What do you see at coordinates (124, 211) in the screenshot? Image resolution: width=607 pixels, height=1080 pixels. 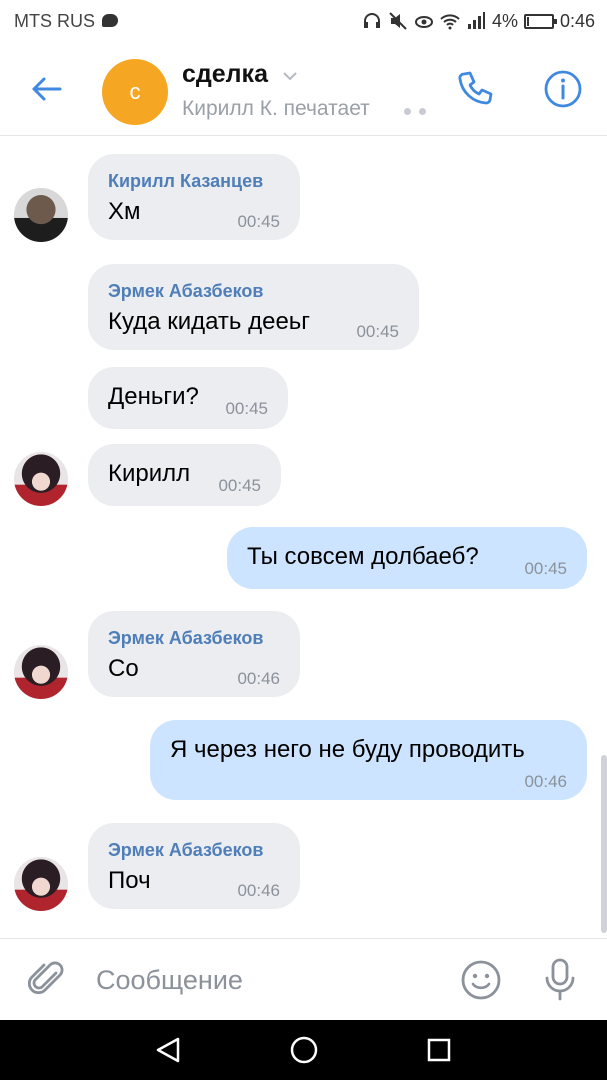 I see `message-text: Хм` at bounding box center [124, 211].